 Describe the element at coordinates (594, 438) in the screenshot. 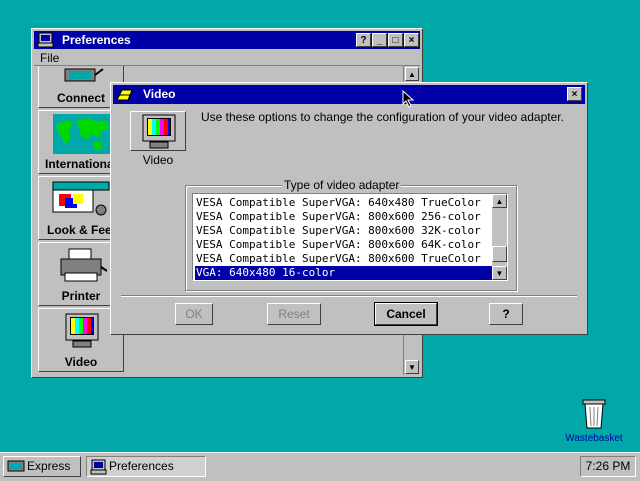

I see `wastebasket-label: Wastebasket` at that location.